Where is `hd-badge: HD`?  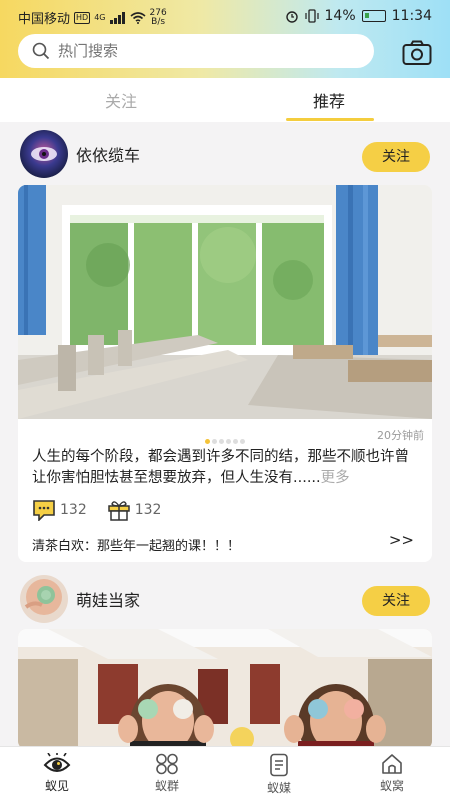 hd-badge: HD is located at coordinates (82, 17).